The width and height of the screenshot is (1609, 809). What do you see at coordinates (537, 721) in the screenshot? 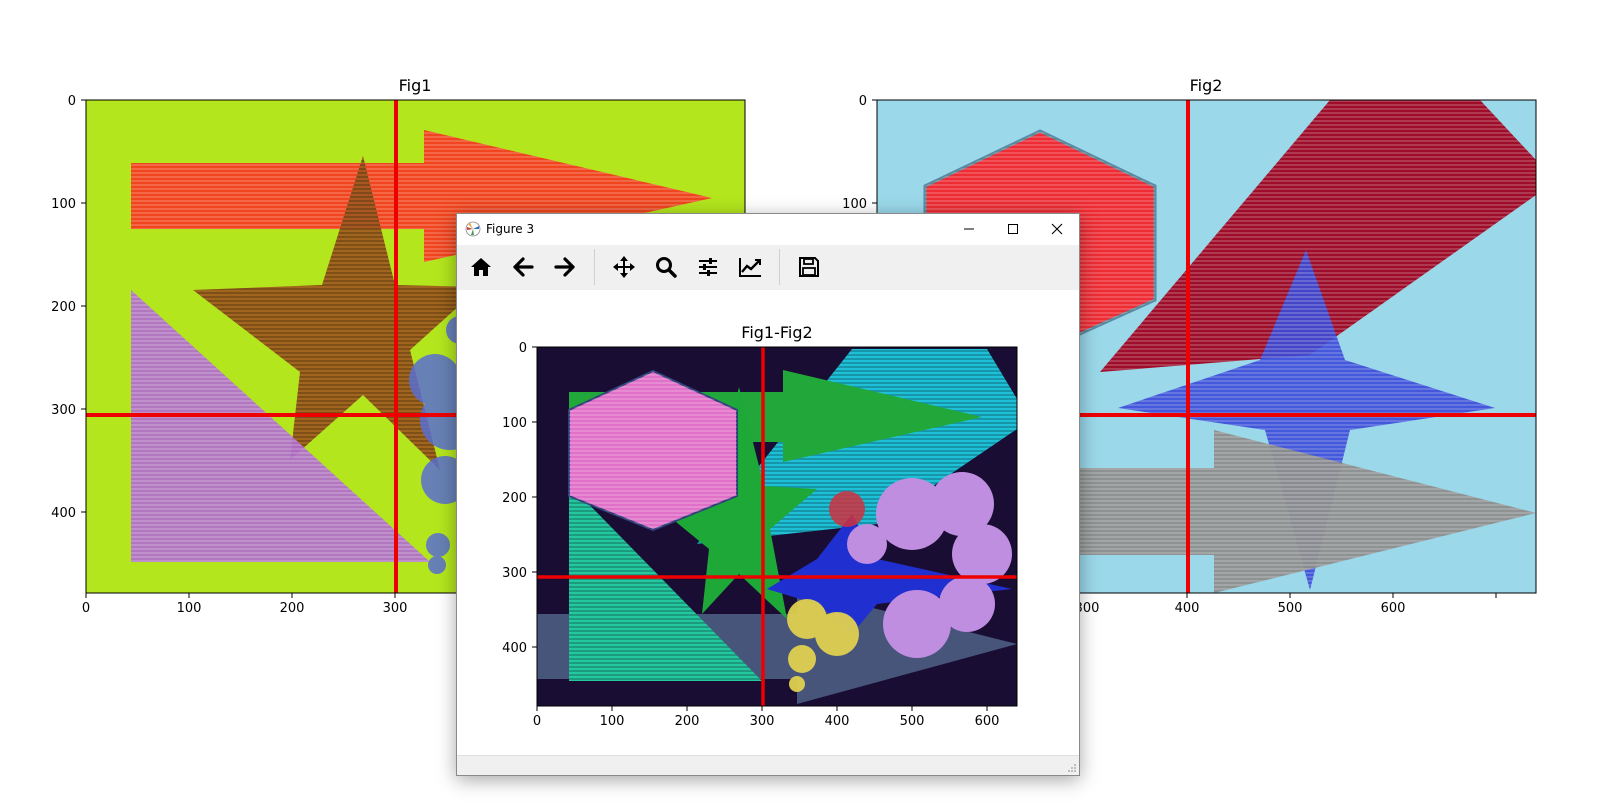
I see `fig3-xtick-label: 0` at bounding box center [537, 721].